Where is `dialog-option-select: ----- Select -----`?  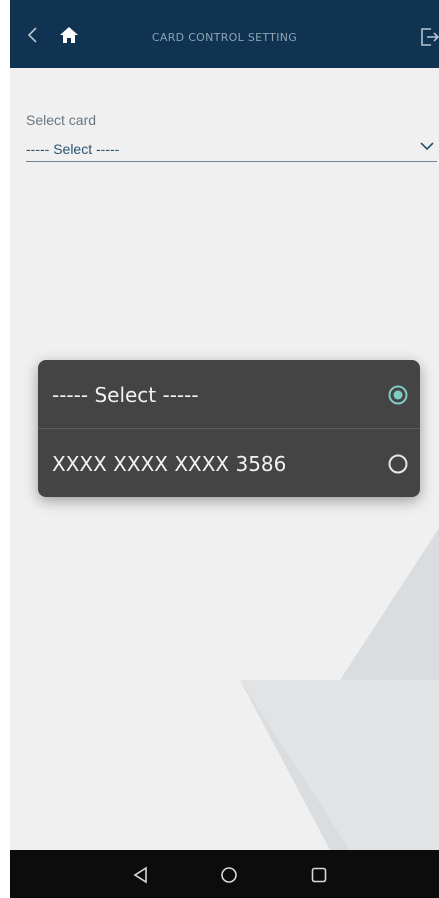
dialog-option-select: ----- Select ----- is located at coordinates (229, 394).